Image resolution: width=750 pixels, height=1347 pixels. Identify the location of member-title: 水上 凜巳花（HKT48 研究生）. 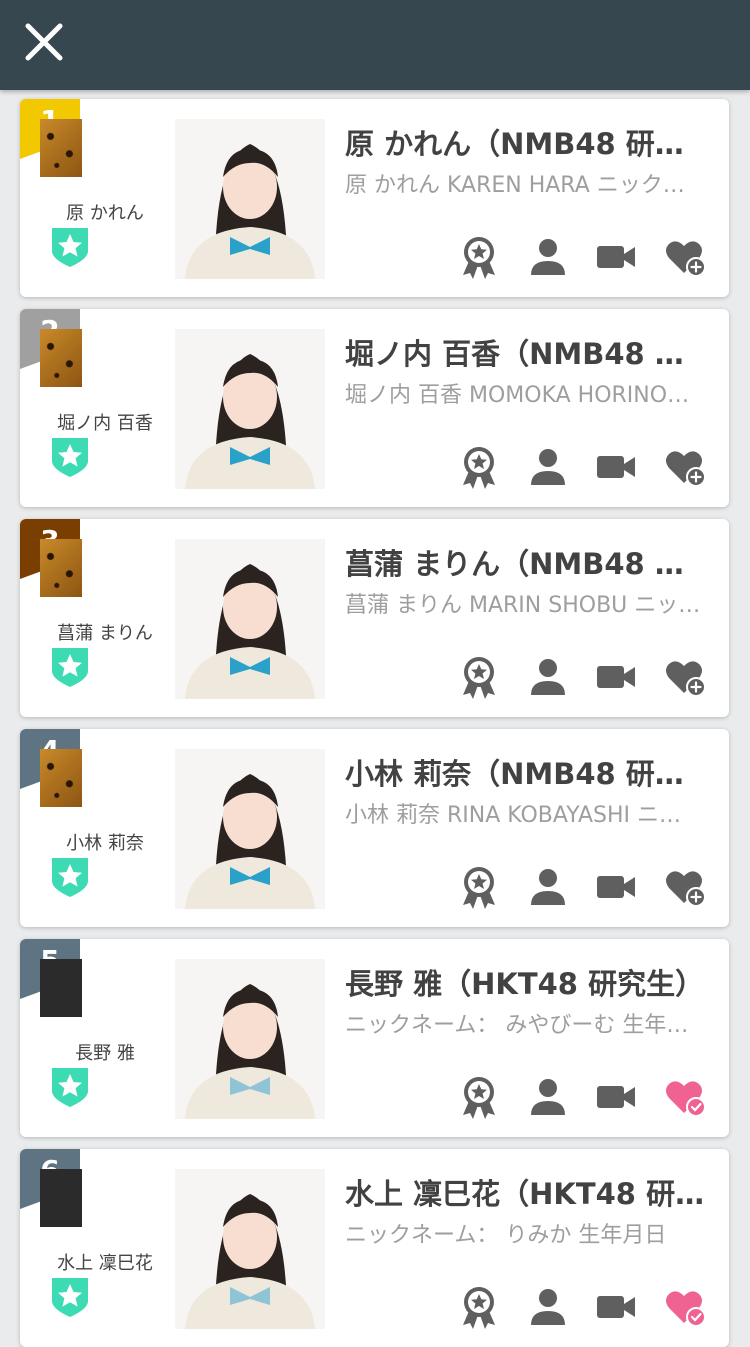
(527, 1192).